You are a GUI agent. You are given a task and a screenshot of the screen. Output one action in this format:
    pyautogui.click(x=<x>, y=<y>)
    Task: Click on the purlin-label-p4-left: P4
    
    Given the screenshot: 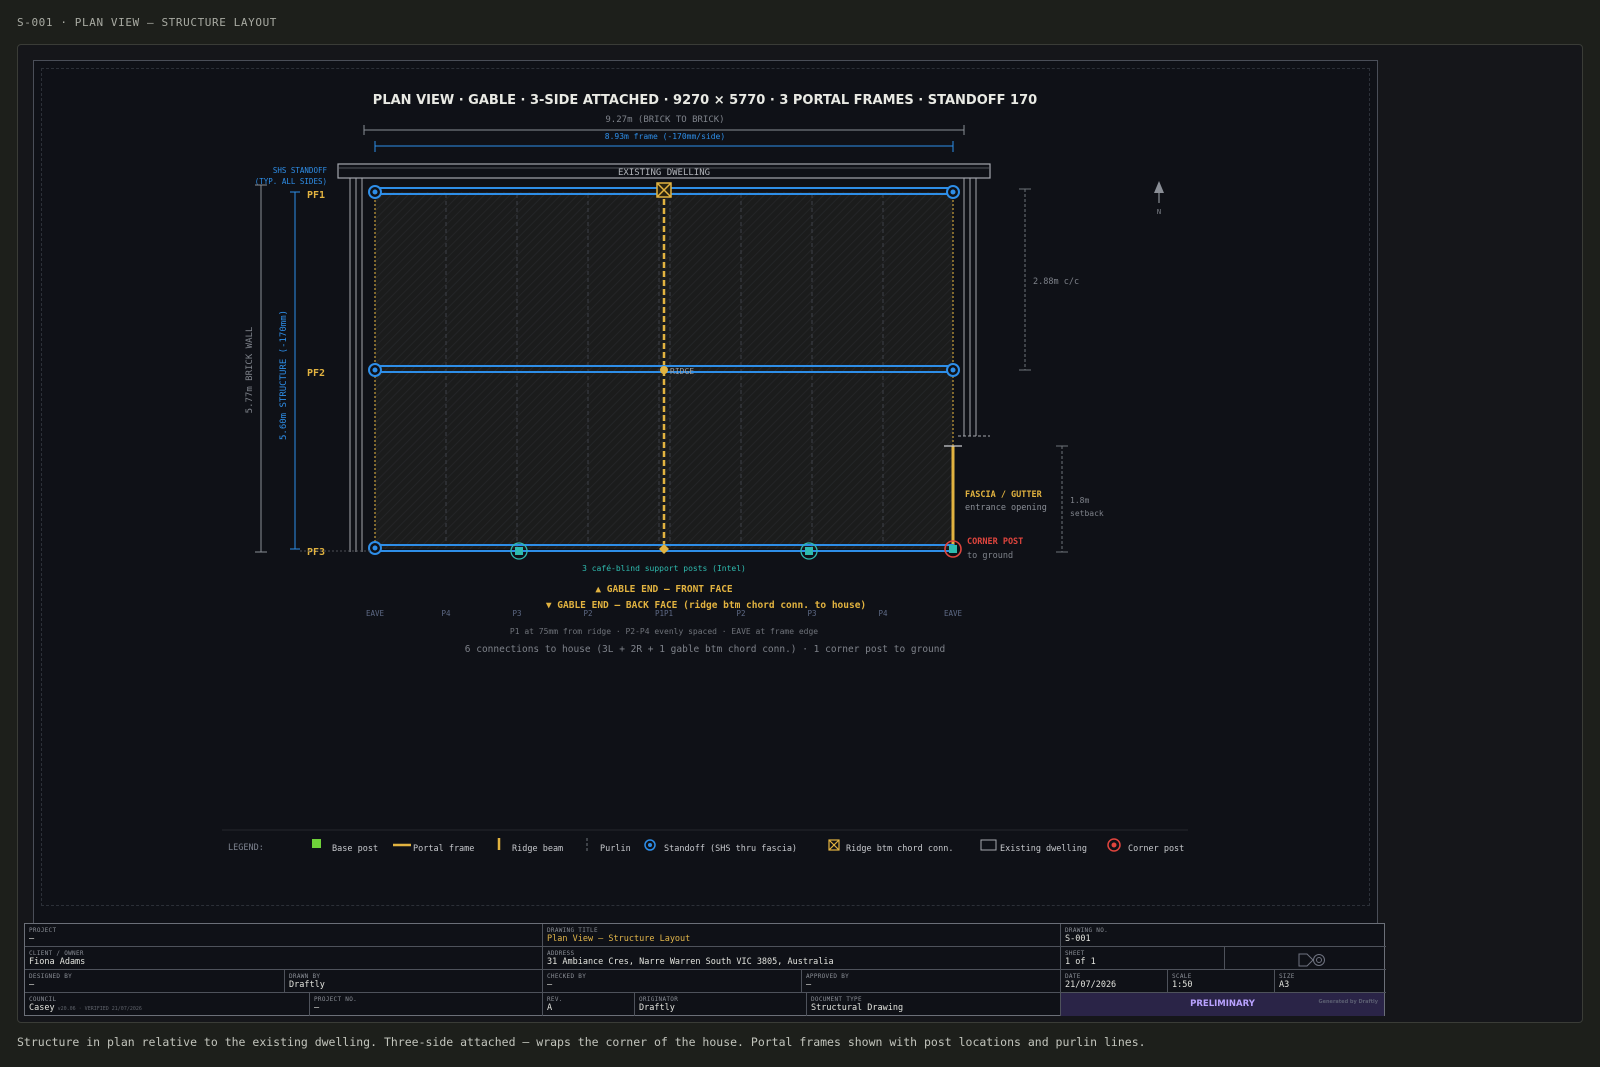 What is the action you would take?
    pyautogui.click(x=446, y=613)
    